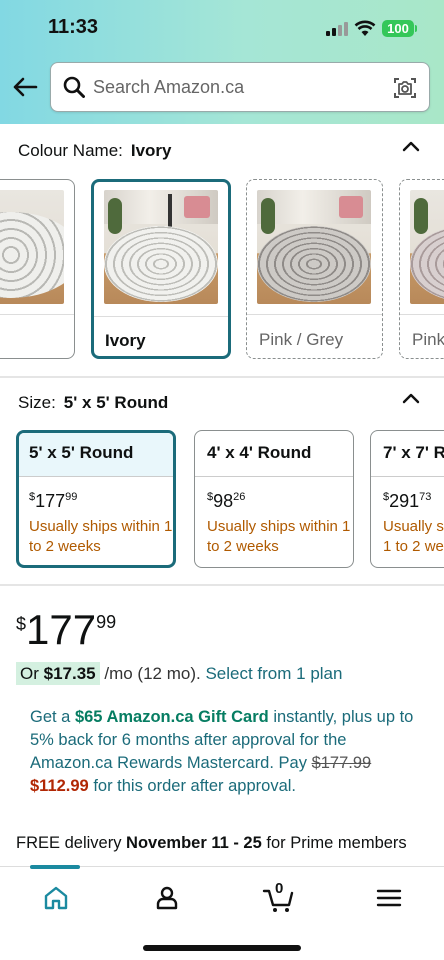 The height and width of the screenshot is (960, 444). I want to click on battery-tip, so click(416, 28).